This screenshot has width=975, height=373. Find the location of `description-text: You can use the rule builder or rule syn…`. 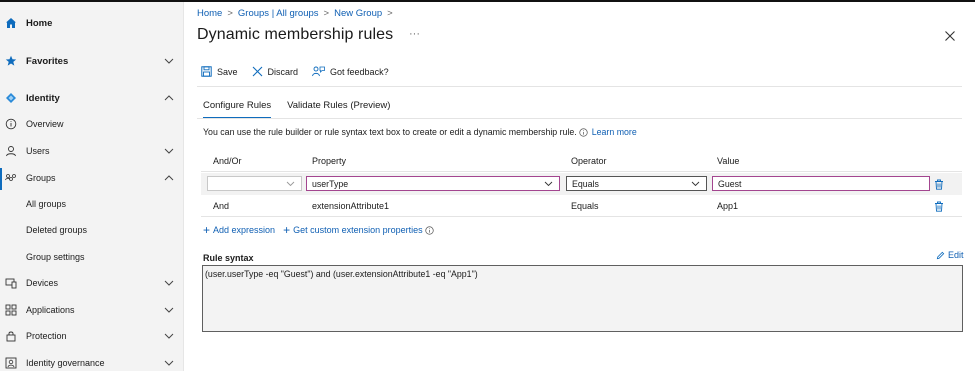

description-text: You can use the rule builder or rule syn… is located at coordinates (390, 132).